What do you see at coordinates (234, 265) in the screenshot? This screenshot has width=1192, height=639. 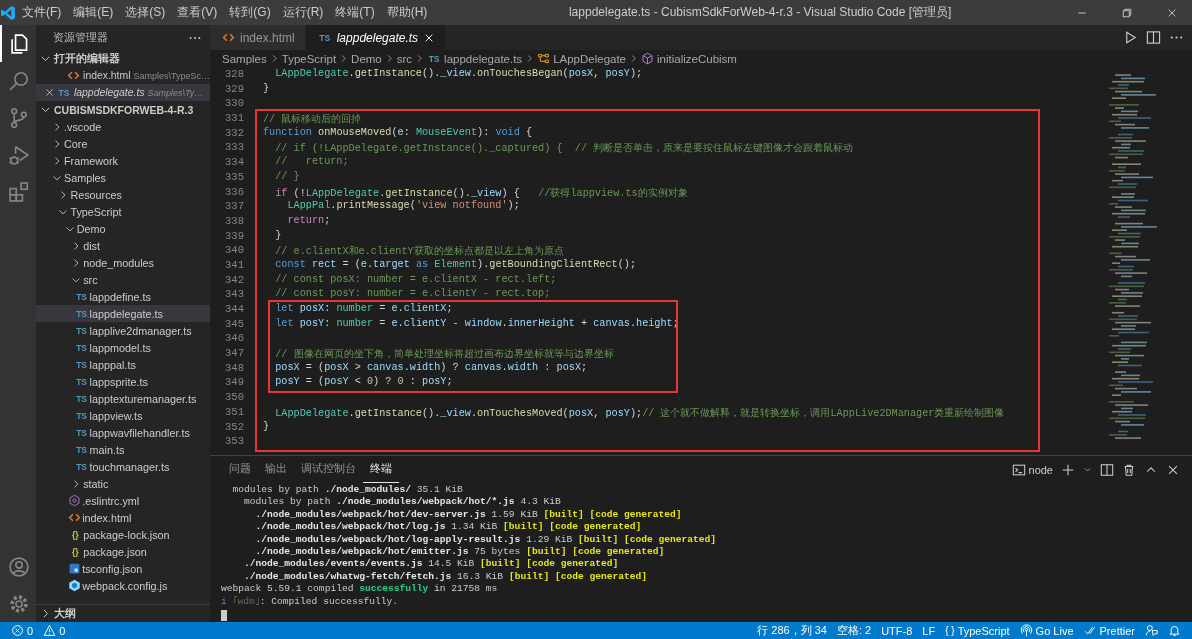 I see `line-number: 341` at bounding box center [234, 265].